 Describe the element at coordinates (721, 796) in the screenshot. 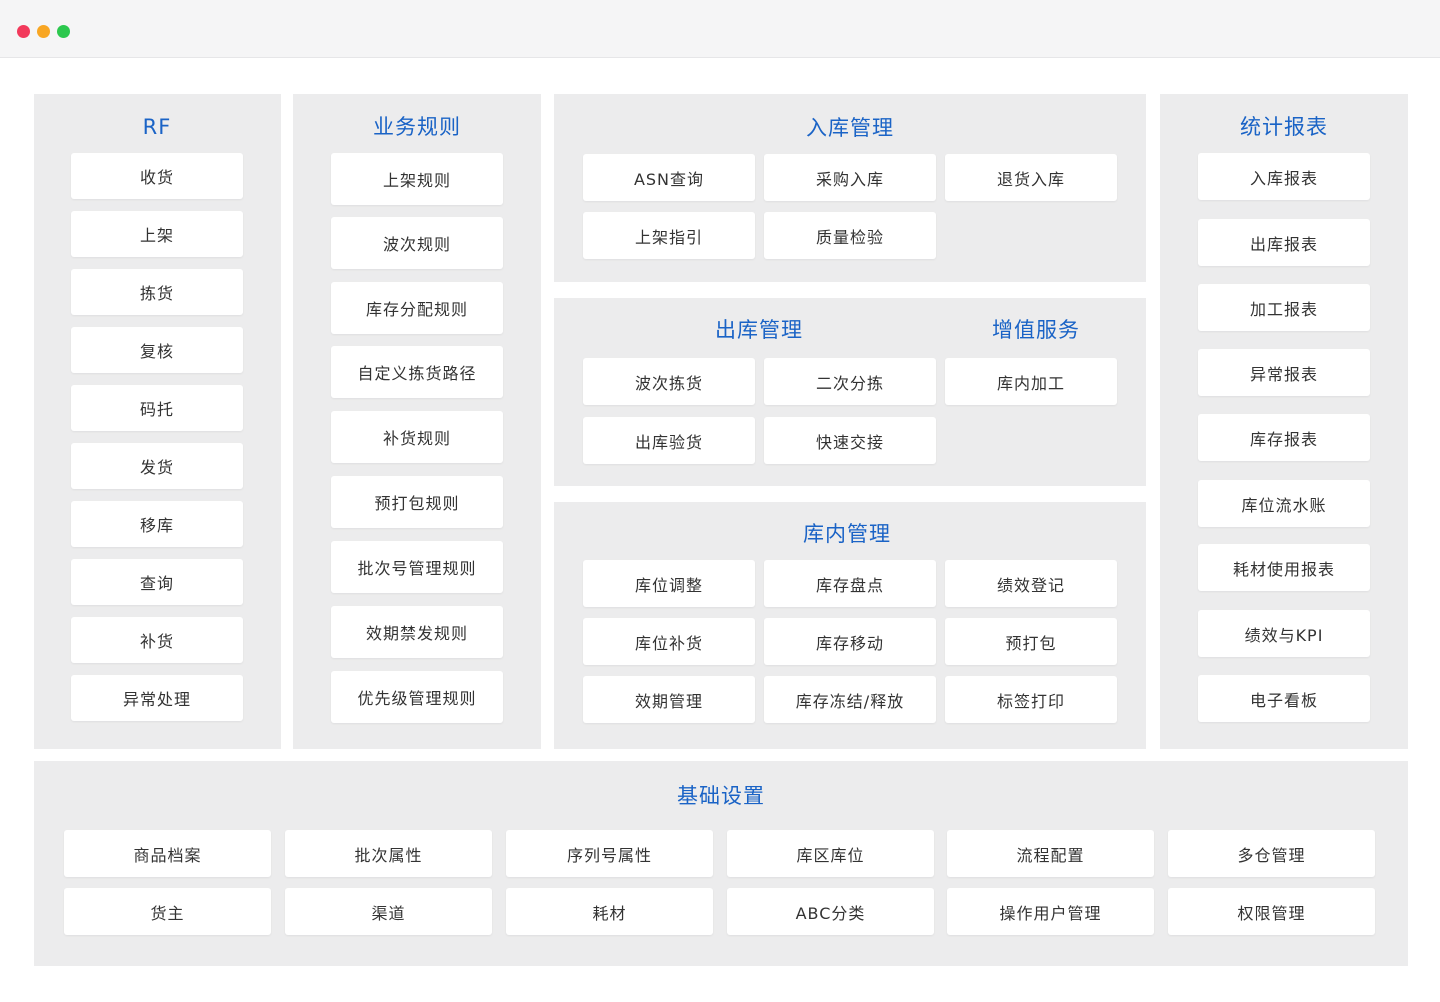

I see `basic-settings-title: 基础设置` at that location.